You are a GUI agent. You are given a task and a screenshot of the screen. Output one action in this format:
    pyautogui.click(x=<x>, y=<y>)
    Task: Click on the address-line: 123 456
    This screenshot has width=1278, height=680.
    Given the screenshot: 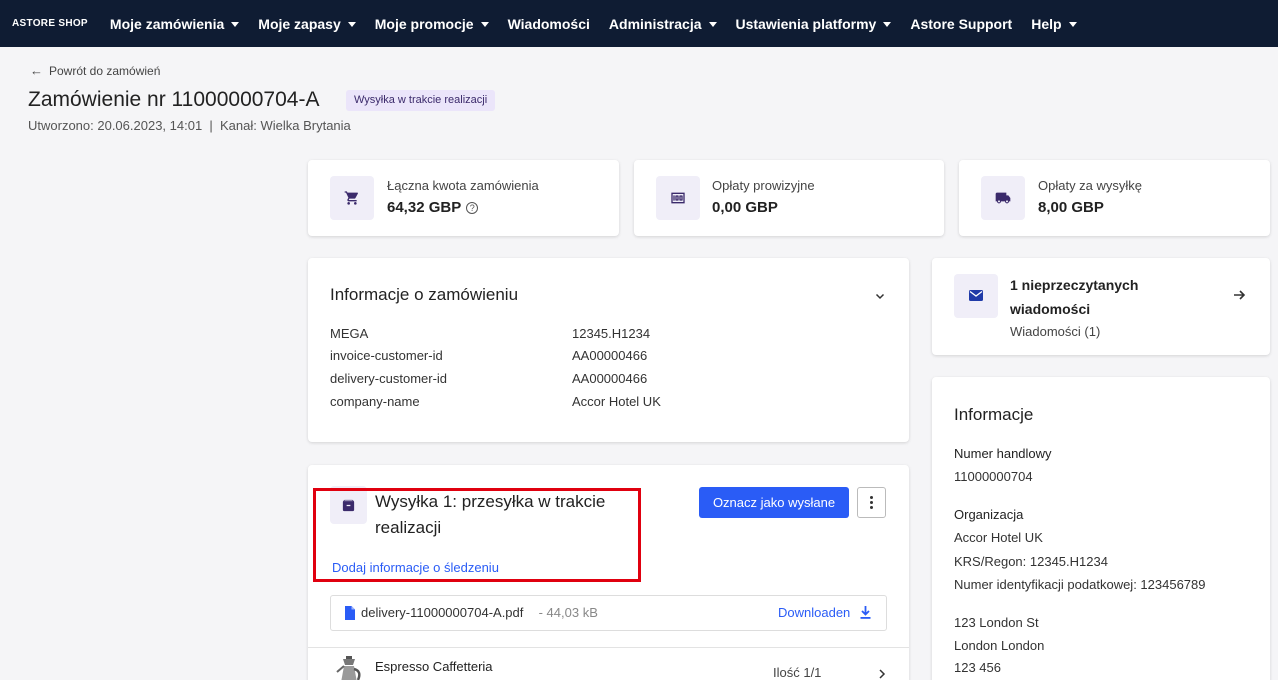 What is the action you would take?
    pyautogui.click(x=977, y=667)
    